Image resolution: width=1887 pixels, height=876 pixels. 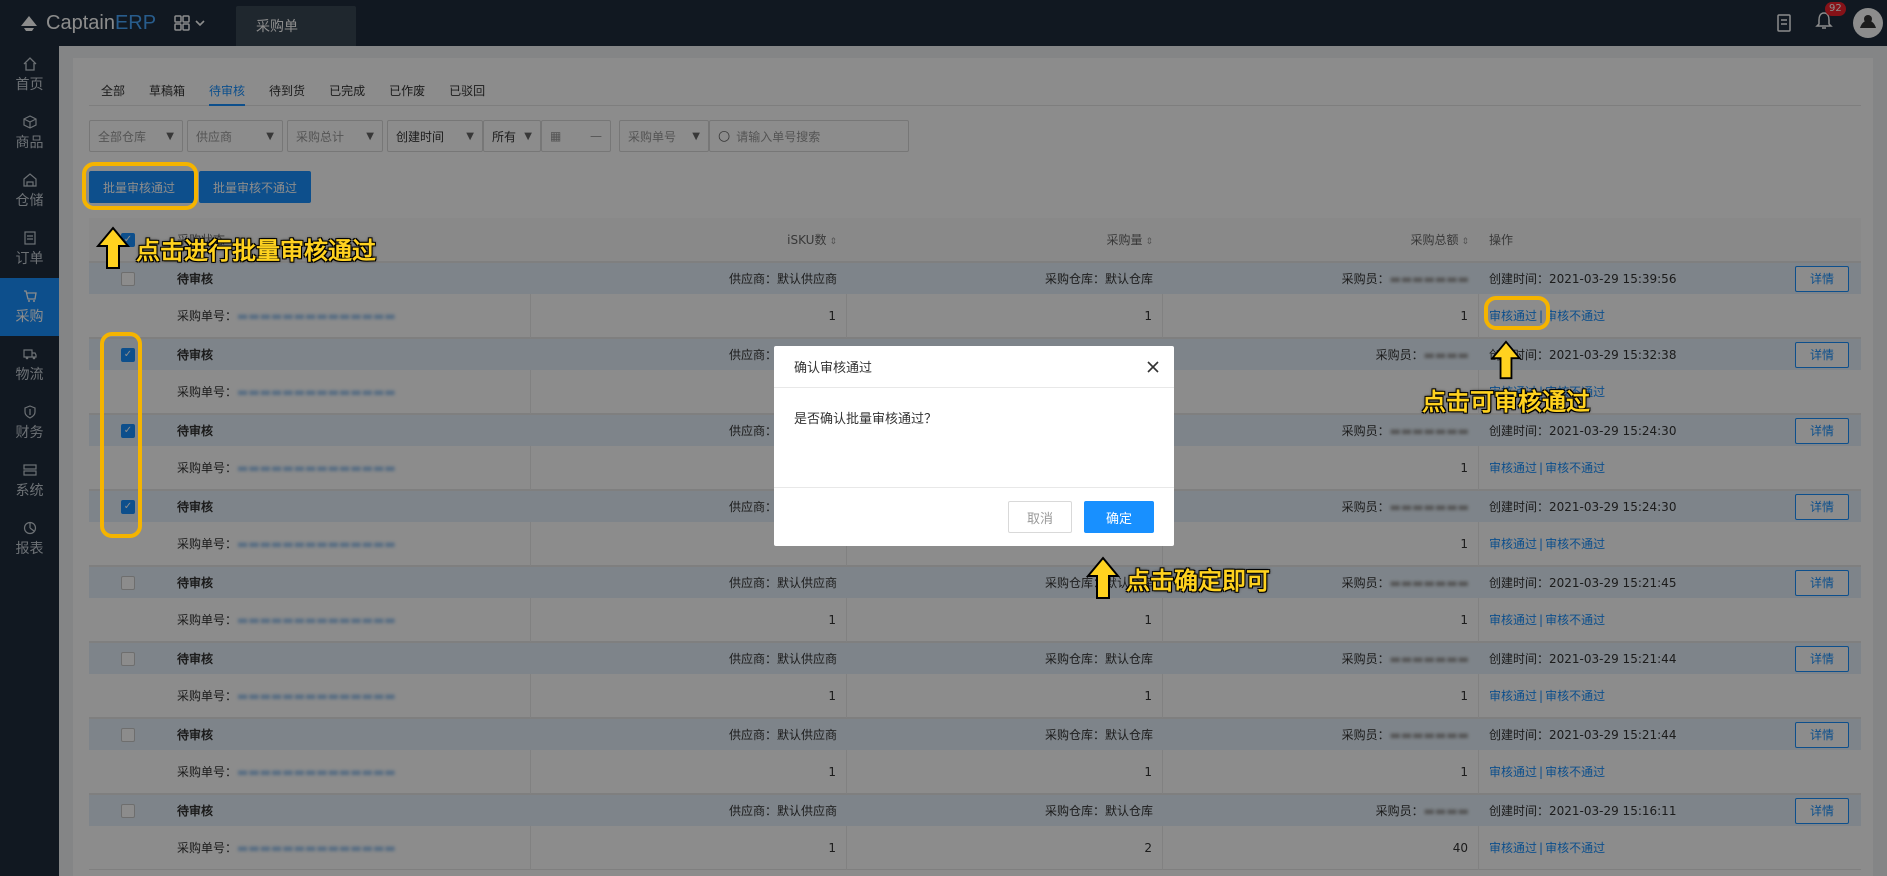 I want to click on annotation-batch: 点击进行批量审核通过, so click(x=236, y=248).